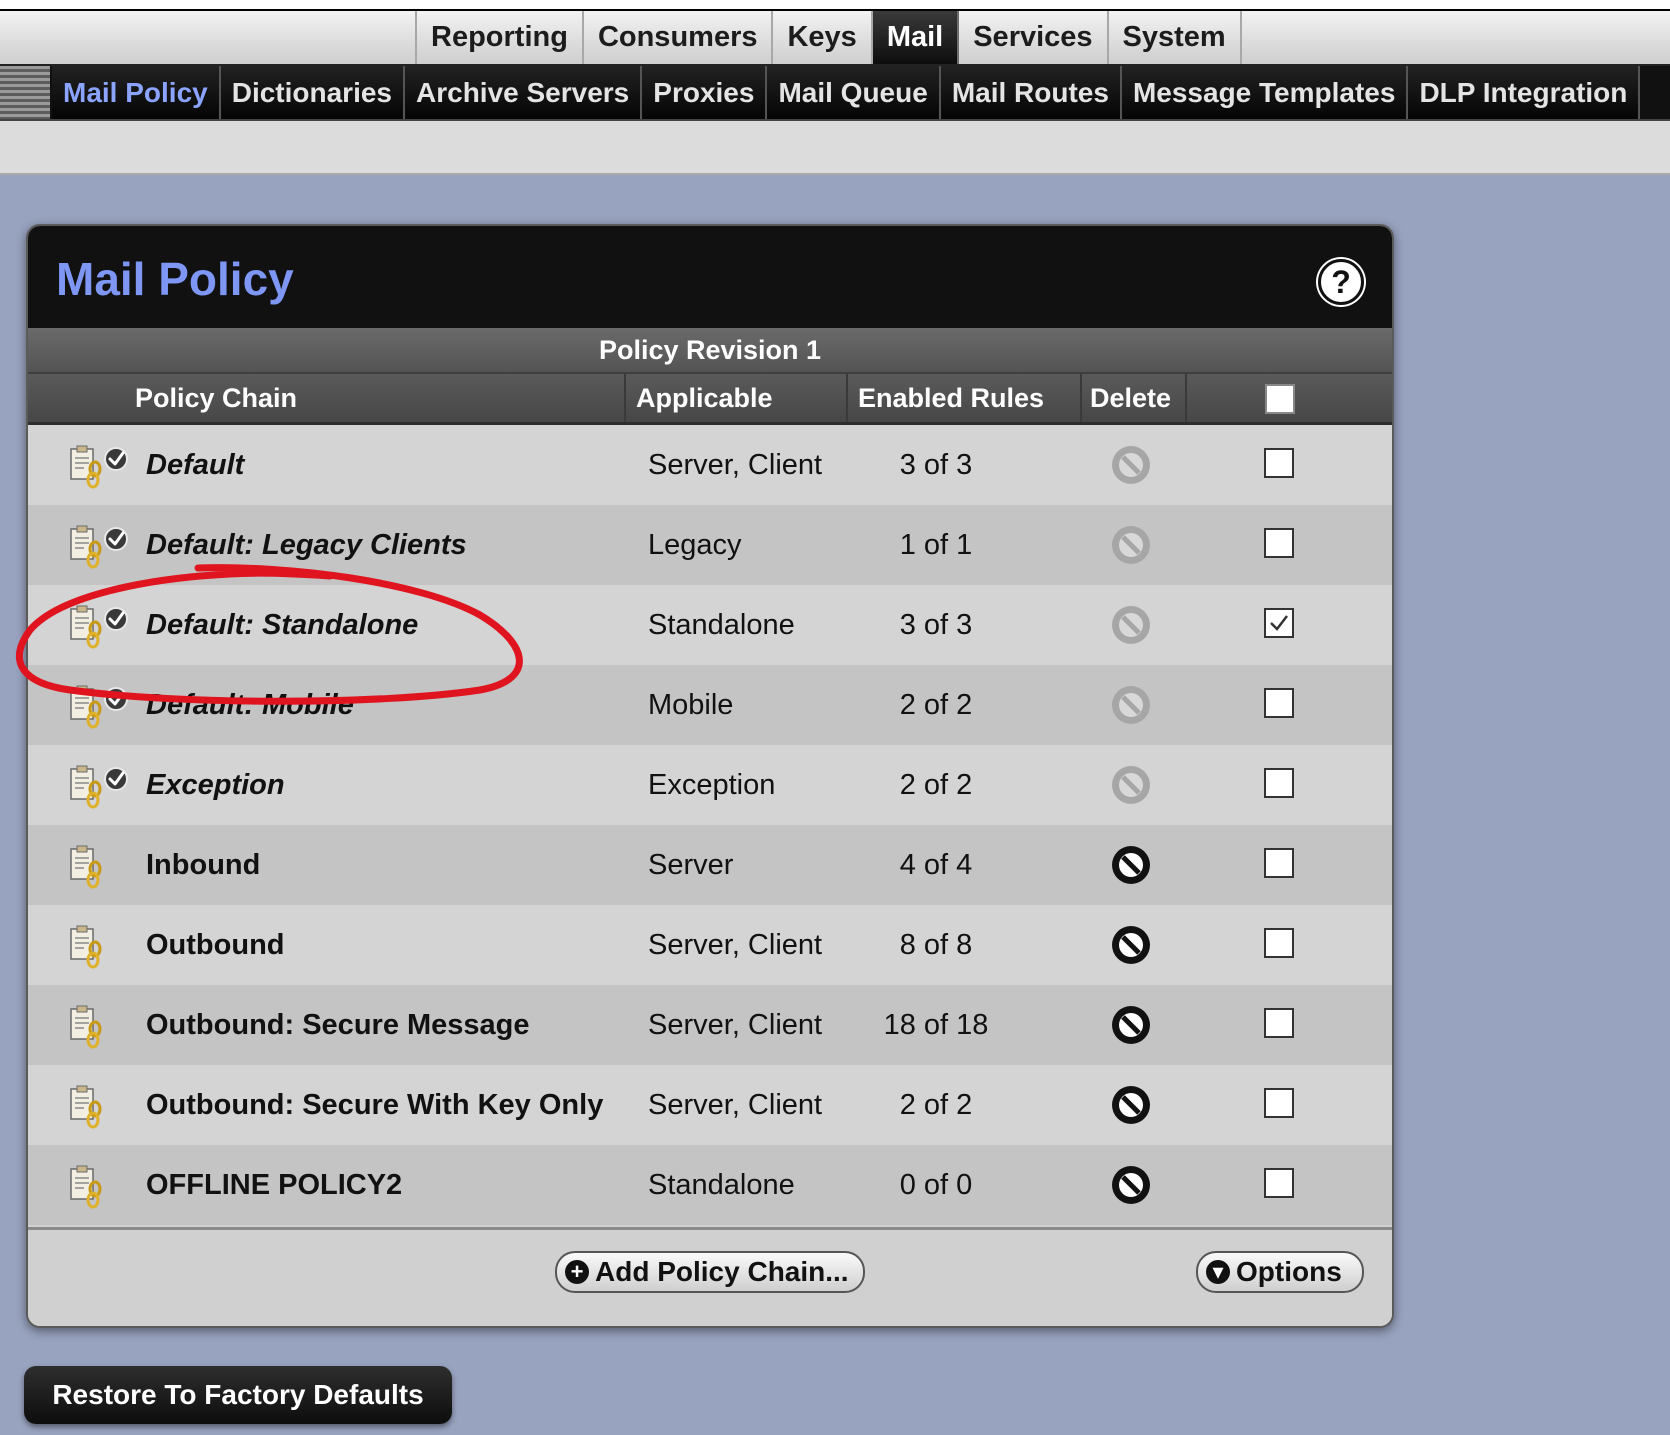 The image size is (1670, 1435). I want to click on subtab-dlp-integration: DLP Integration, so click(1524, 92).